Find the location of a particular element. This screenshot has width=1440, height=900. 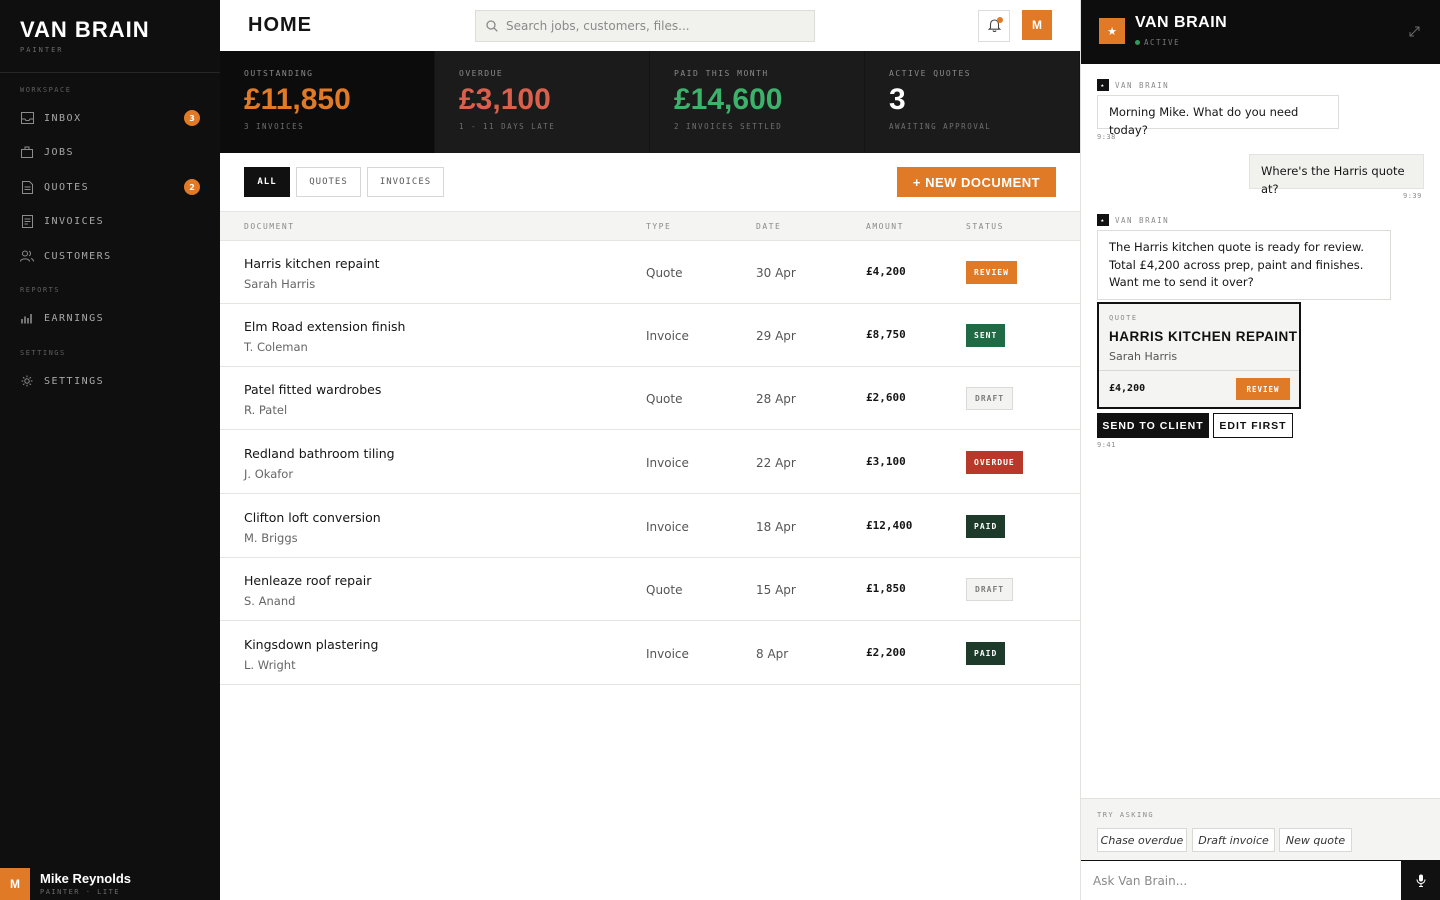

top-header: HOME M is located at coordinates (650, 25).